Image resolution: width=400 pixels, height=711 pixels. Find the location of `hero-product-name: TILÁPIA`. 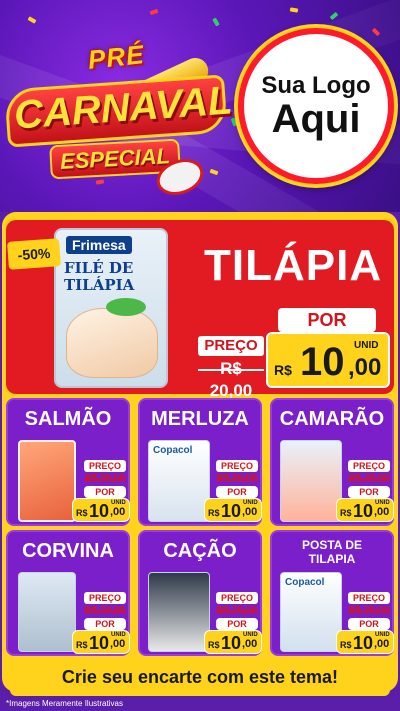

hero-product-name: TILÁPIA is located at coordinates (293, 265).